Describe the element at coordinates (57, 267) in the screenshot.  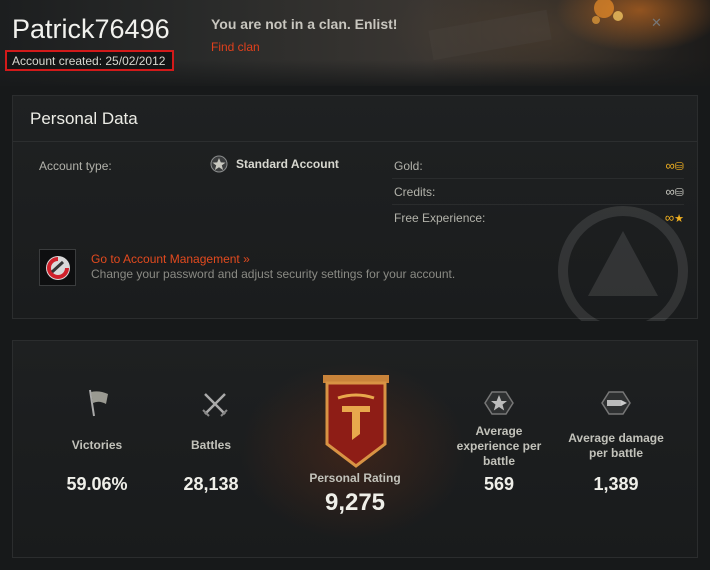
I see `account-management-icon` at that location.